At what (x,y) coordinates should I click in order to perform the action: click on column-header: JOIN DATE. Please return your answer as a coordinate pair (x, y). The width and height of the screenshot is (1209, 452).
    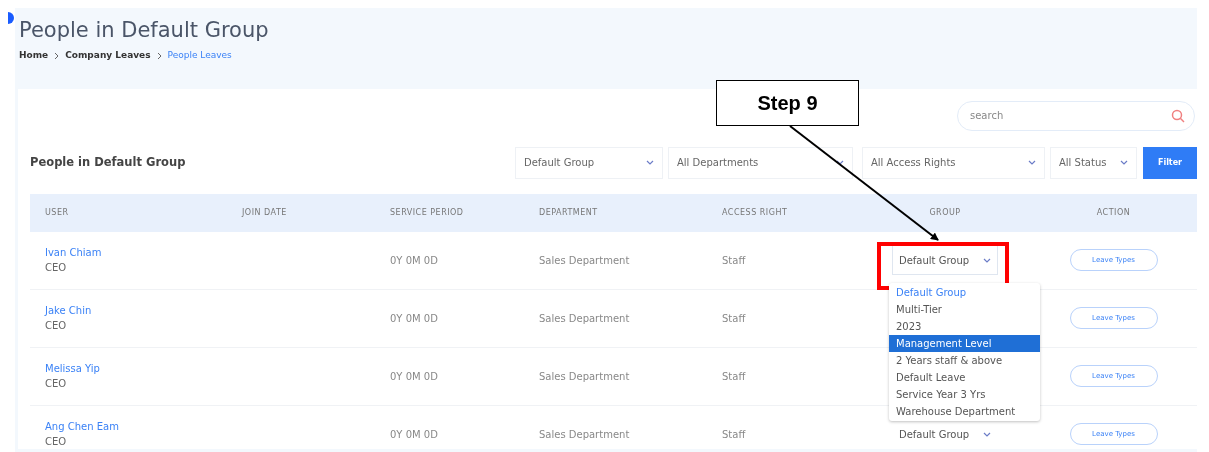
    Looking at the image, I should click on (264, 212).